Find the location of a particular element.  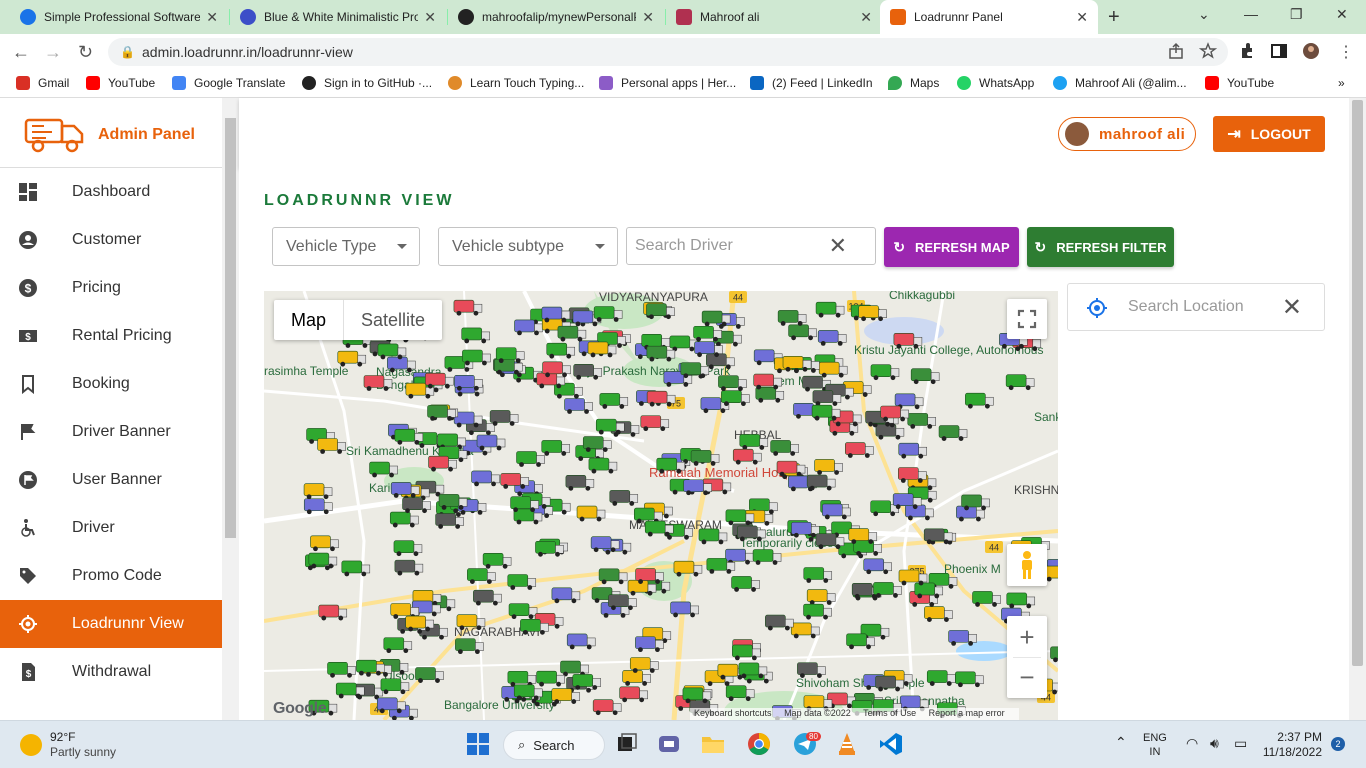

logout-button: ⇥ LOGOUT is located at coordinates (1269, 134).